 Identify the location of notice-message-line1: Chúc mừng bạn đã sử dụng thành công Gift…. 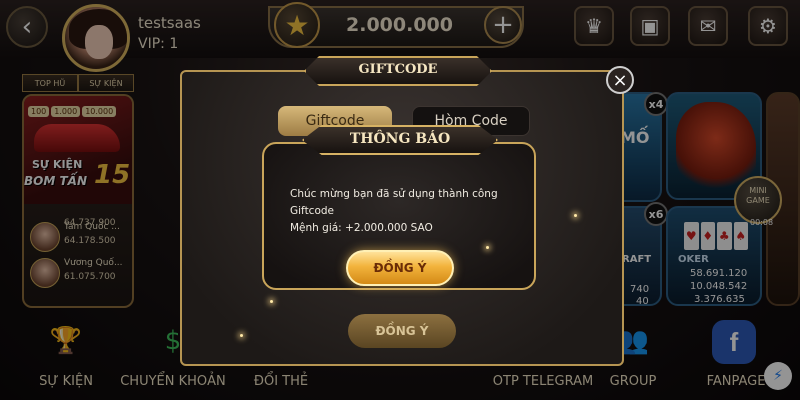
(394, 202).